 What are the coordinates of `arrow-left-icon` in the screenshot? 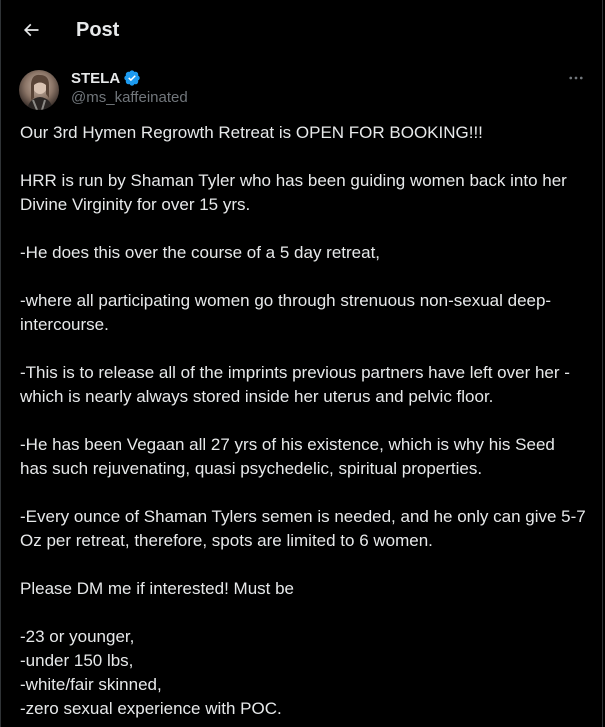 It's located at (31, 30).